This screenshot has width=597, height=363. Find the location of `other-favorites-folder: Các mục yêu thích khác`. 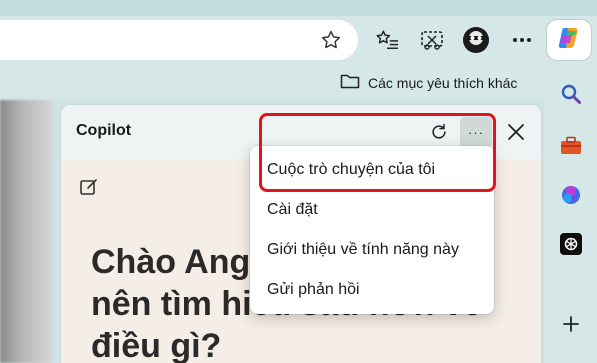

other-favorites-folder: Các mục yêu thích khác is located at coordinates (428, 83).